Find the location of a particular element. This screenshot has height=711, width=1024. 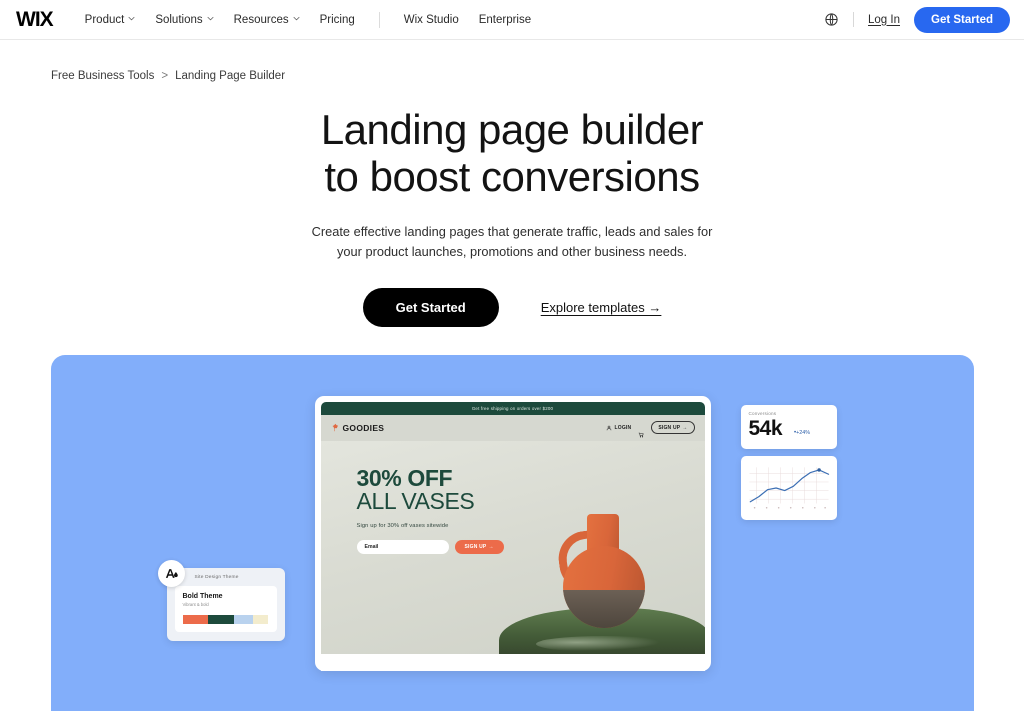

nav-item-resources: Resources is located at coordinates (267, 20).